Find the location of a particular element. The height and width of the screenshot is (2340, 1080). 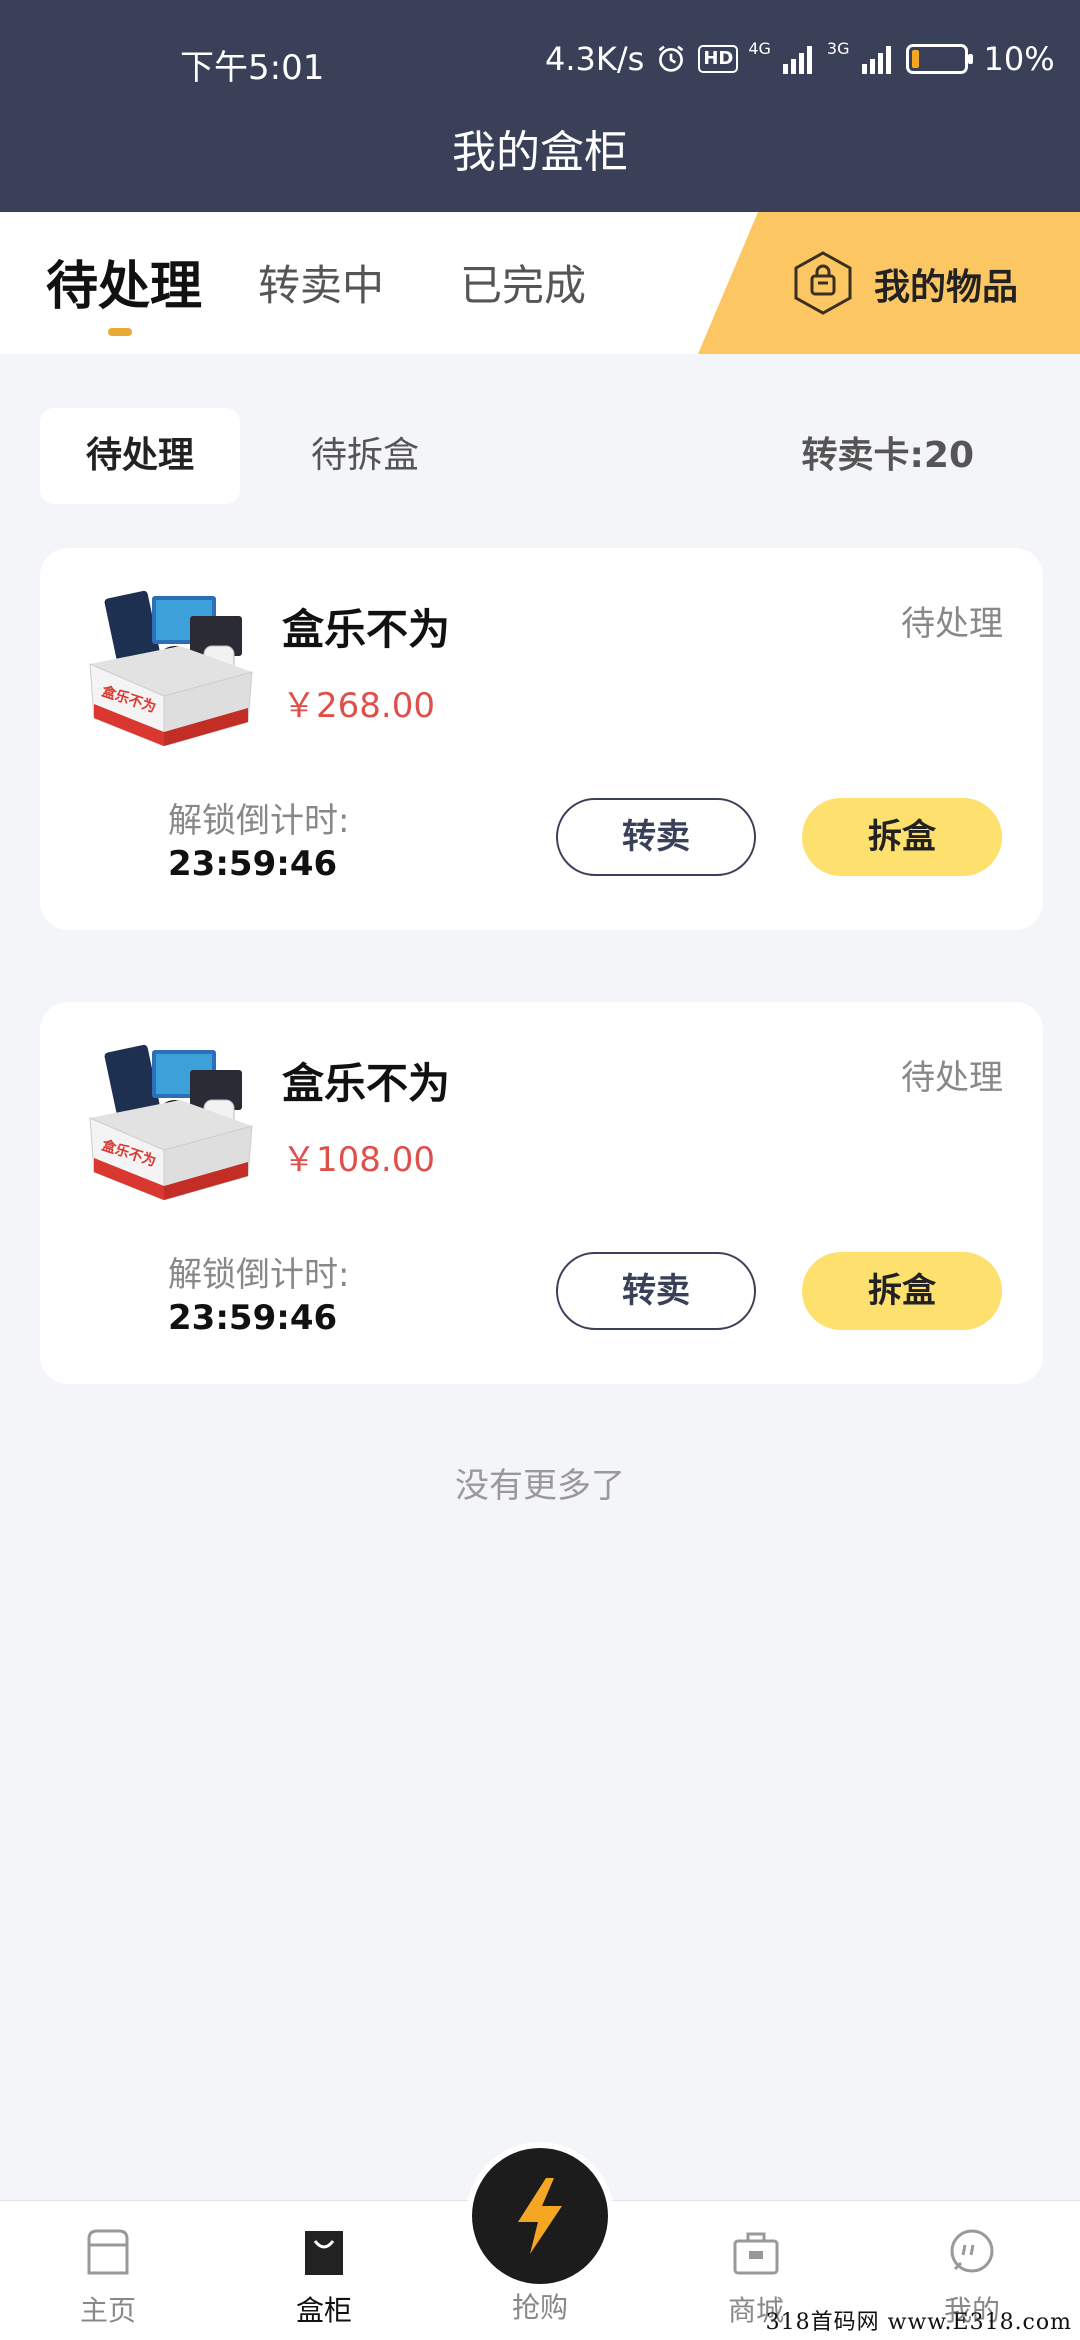

status-right: 4.3K/s HD 4G 3G 10% is located at coordinates (800, 59).